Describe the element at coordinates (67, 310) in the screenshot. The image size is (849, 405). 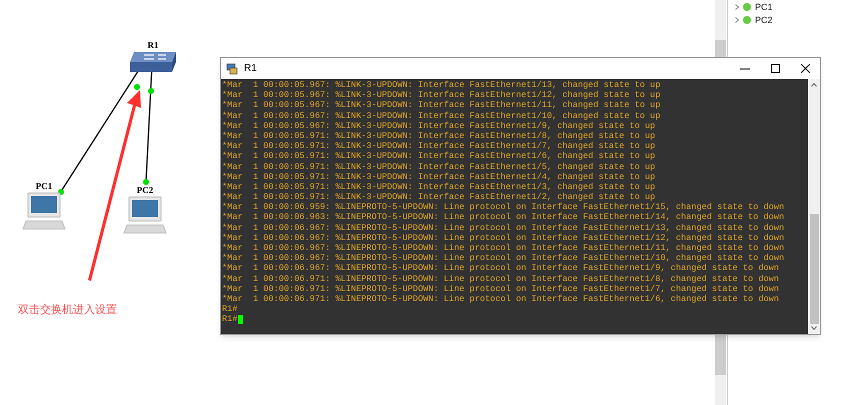
I see `annotation-text: 双击交换机进入设置` at that location.